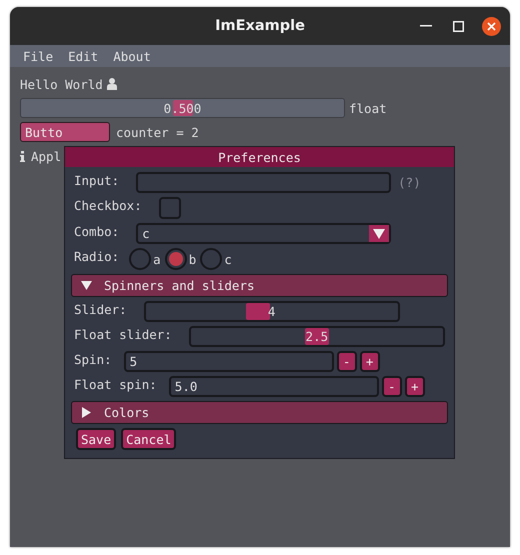  Describe the element at coordinates (97, 256) in the screenshot. I see `radio-label: Radio:` at that location.